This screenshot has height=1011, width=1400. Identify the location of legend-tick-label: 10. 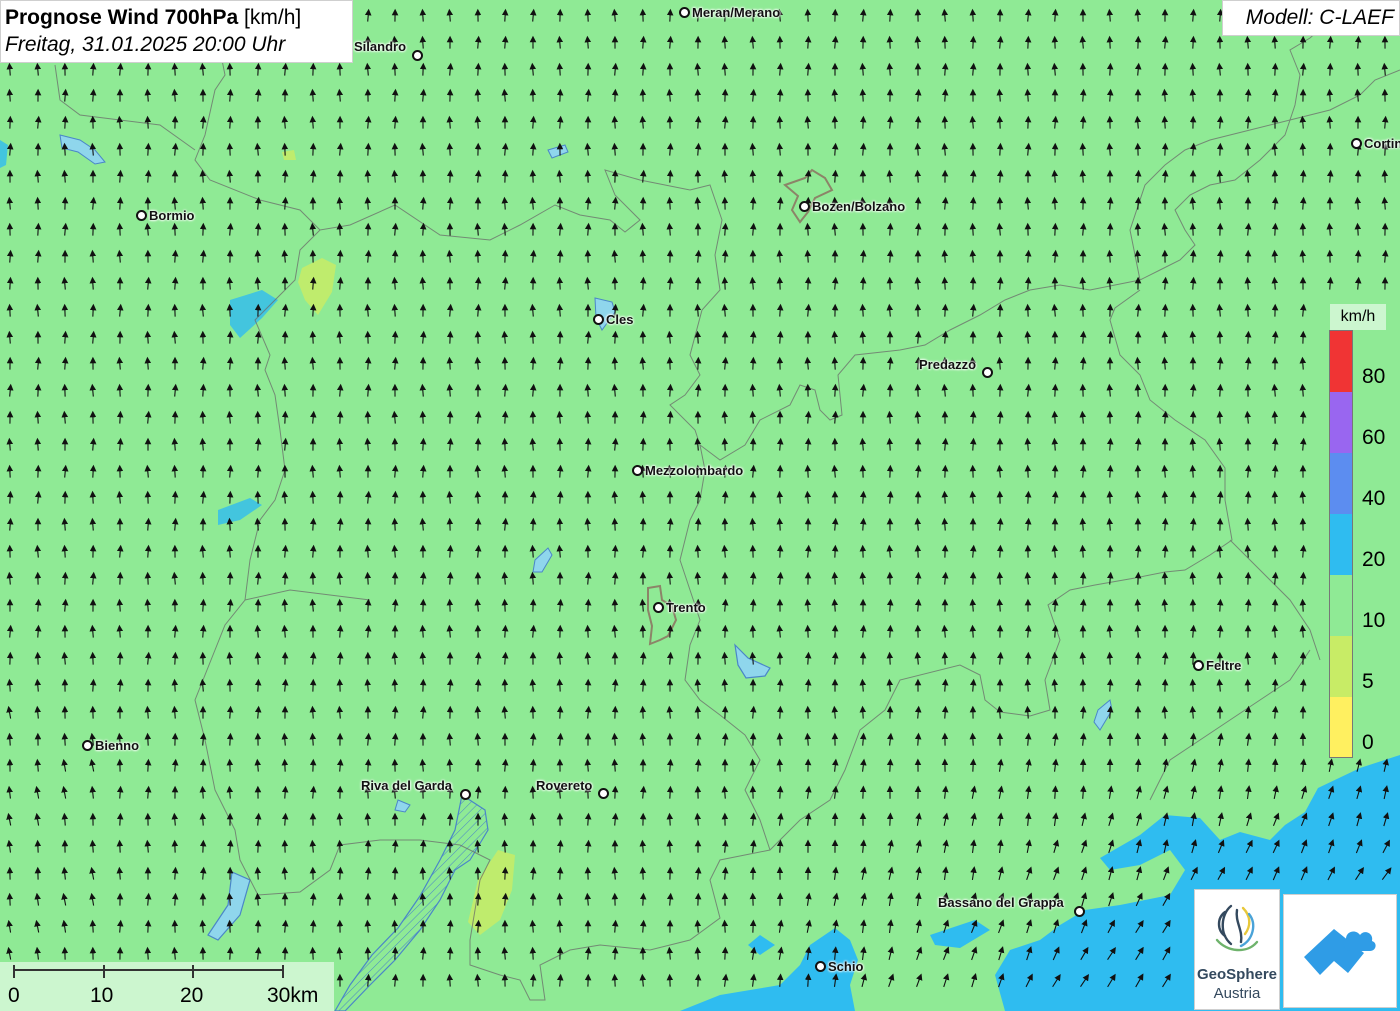
(1374, 620).